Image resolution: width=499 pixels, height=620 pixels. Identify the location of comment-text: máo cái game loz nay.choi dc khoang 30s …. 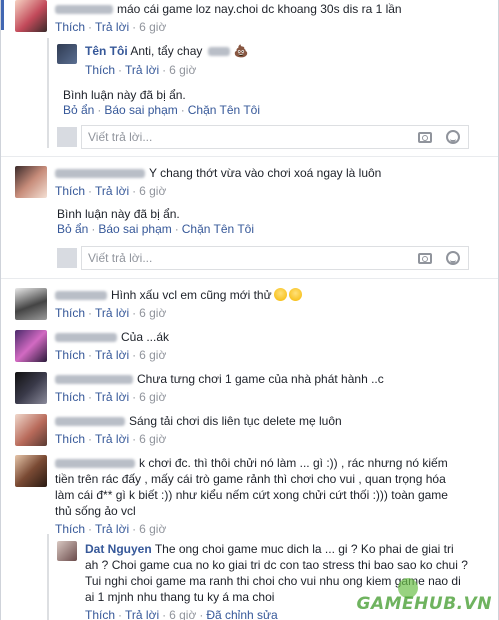
(259, 9).